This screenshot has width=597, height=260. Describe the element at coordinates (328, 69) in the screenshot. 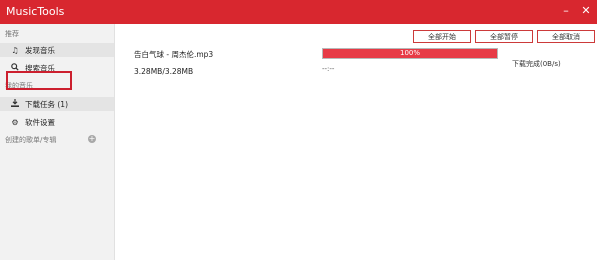

I see `task-time-remaining: --:--` at that location.